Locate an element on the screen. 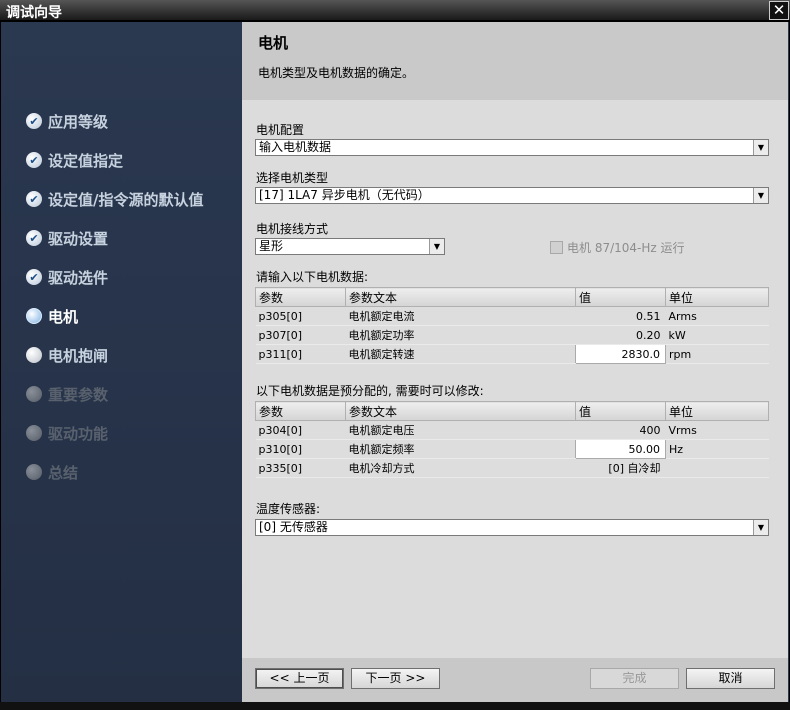 This screenshot has height=710, width=790. step-motor: 电机 is located at coordinates (52, 316).